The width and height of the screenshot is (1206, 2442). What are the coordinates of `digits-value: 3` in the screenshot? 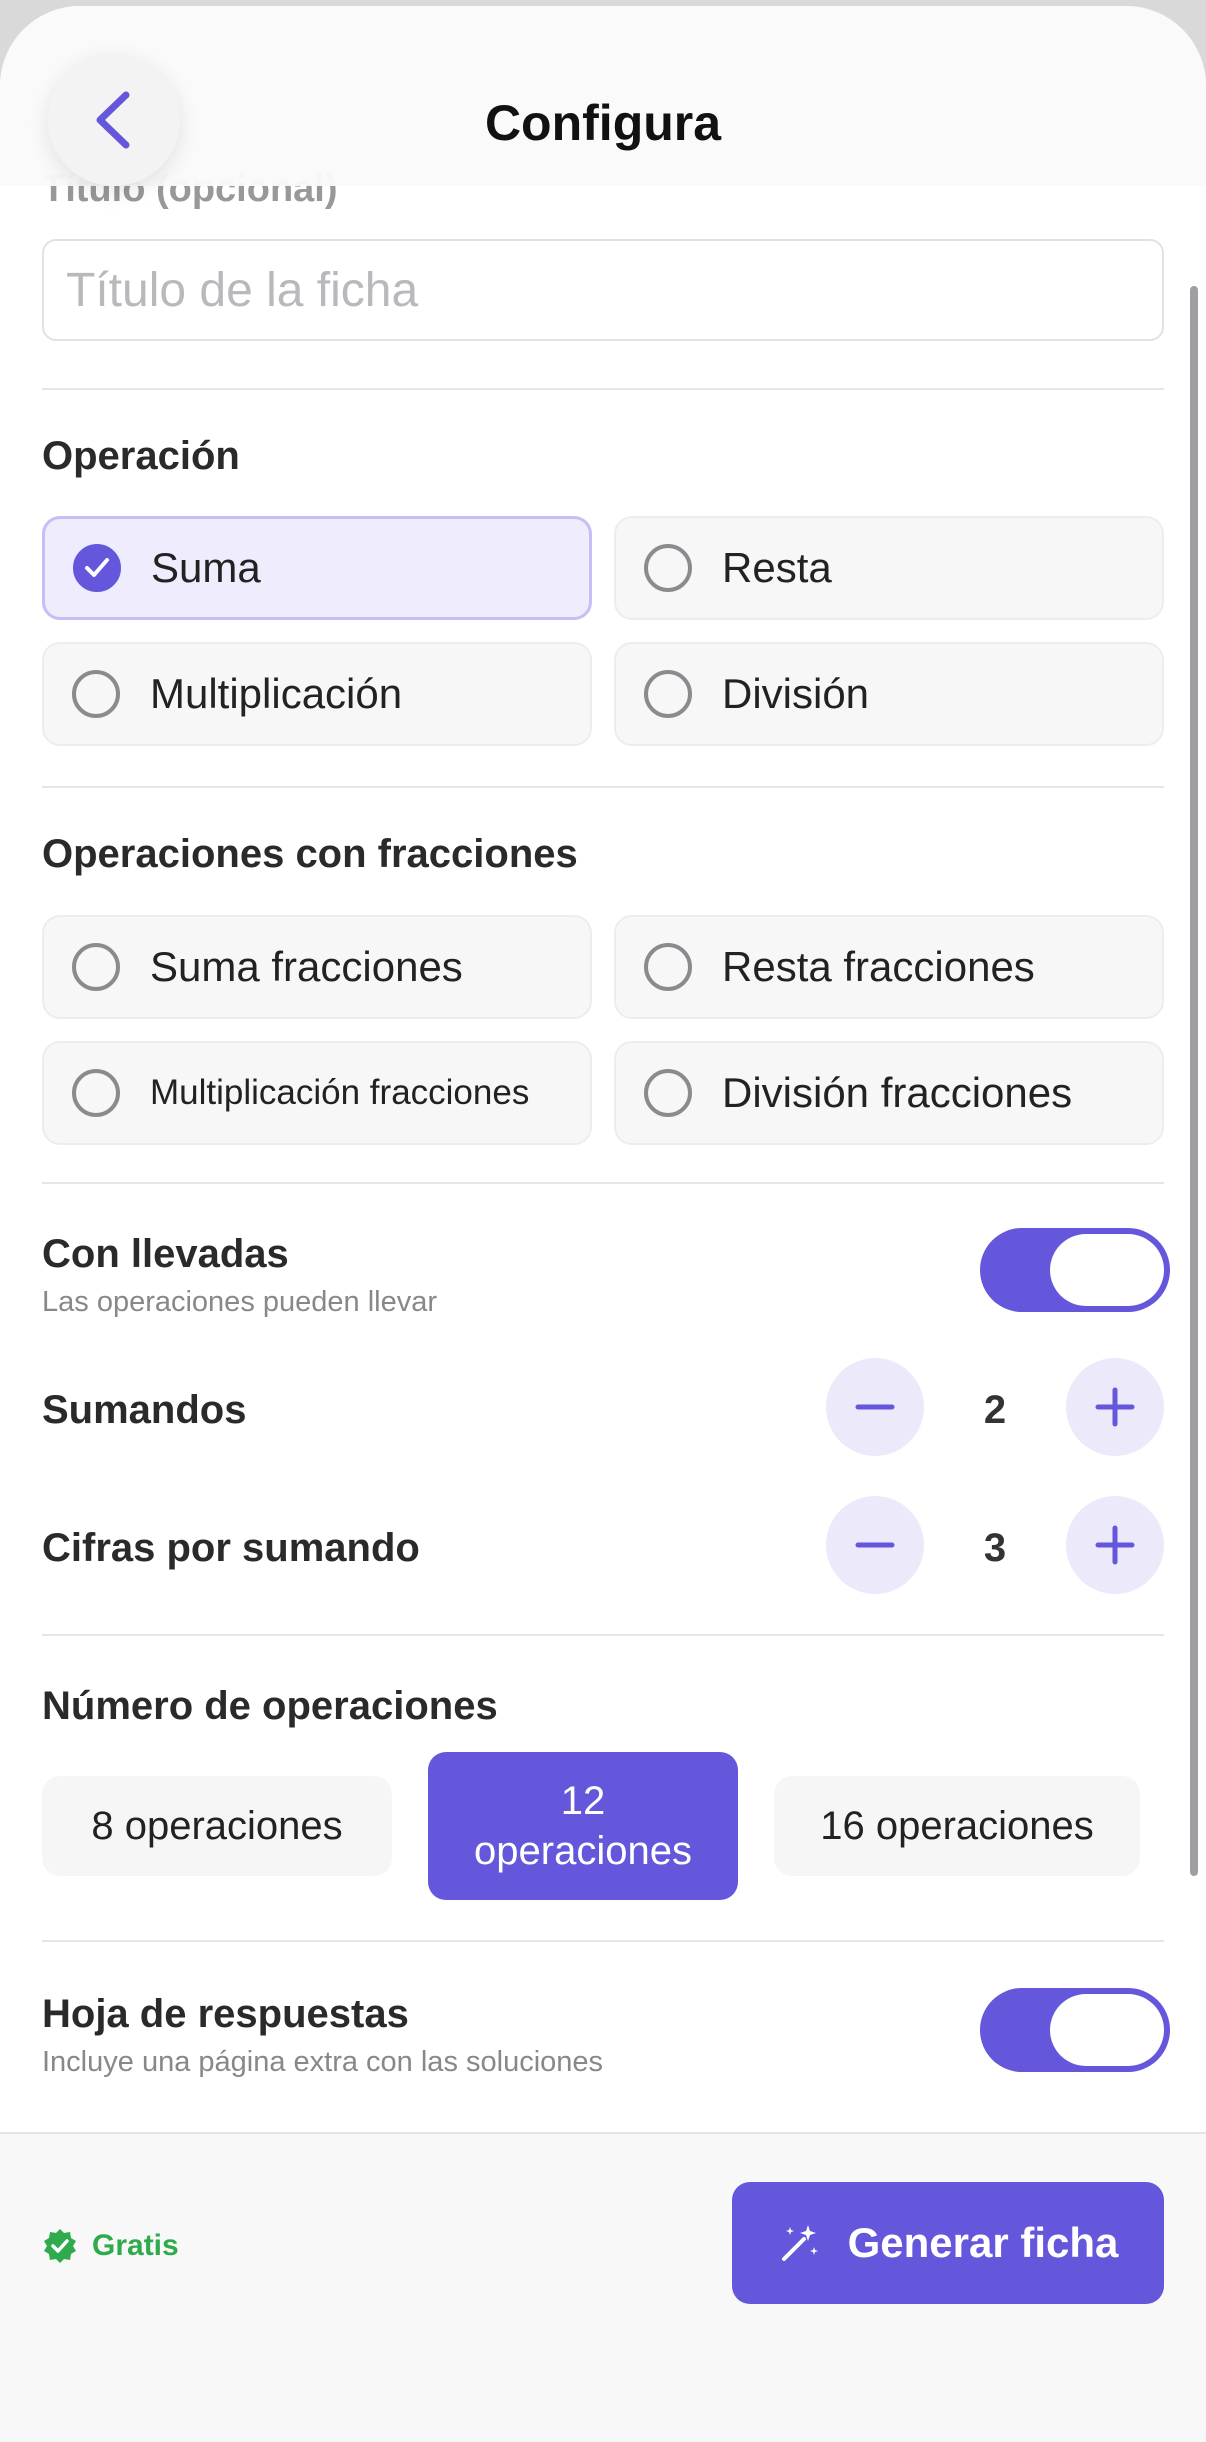 It's located at (995, 1548).